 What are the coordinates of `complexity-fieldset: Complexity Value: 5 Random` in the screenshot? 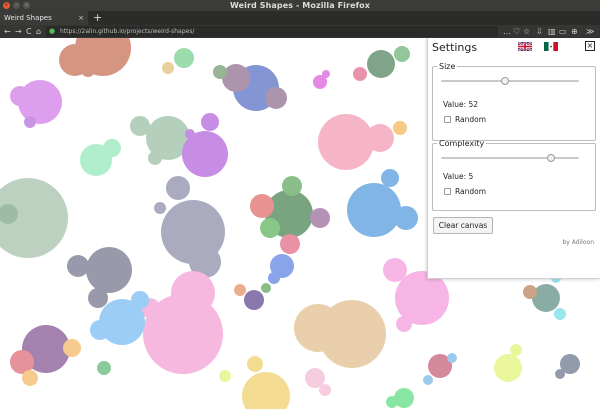 It's located at (514, 175).